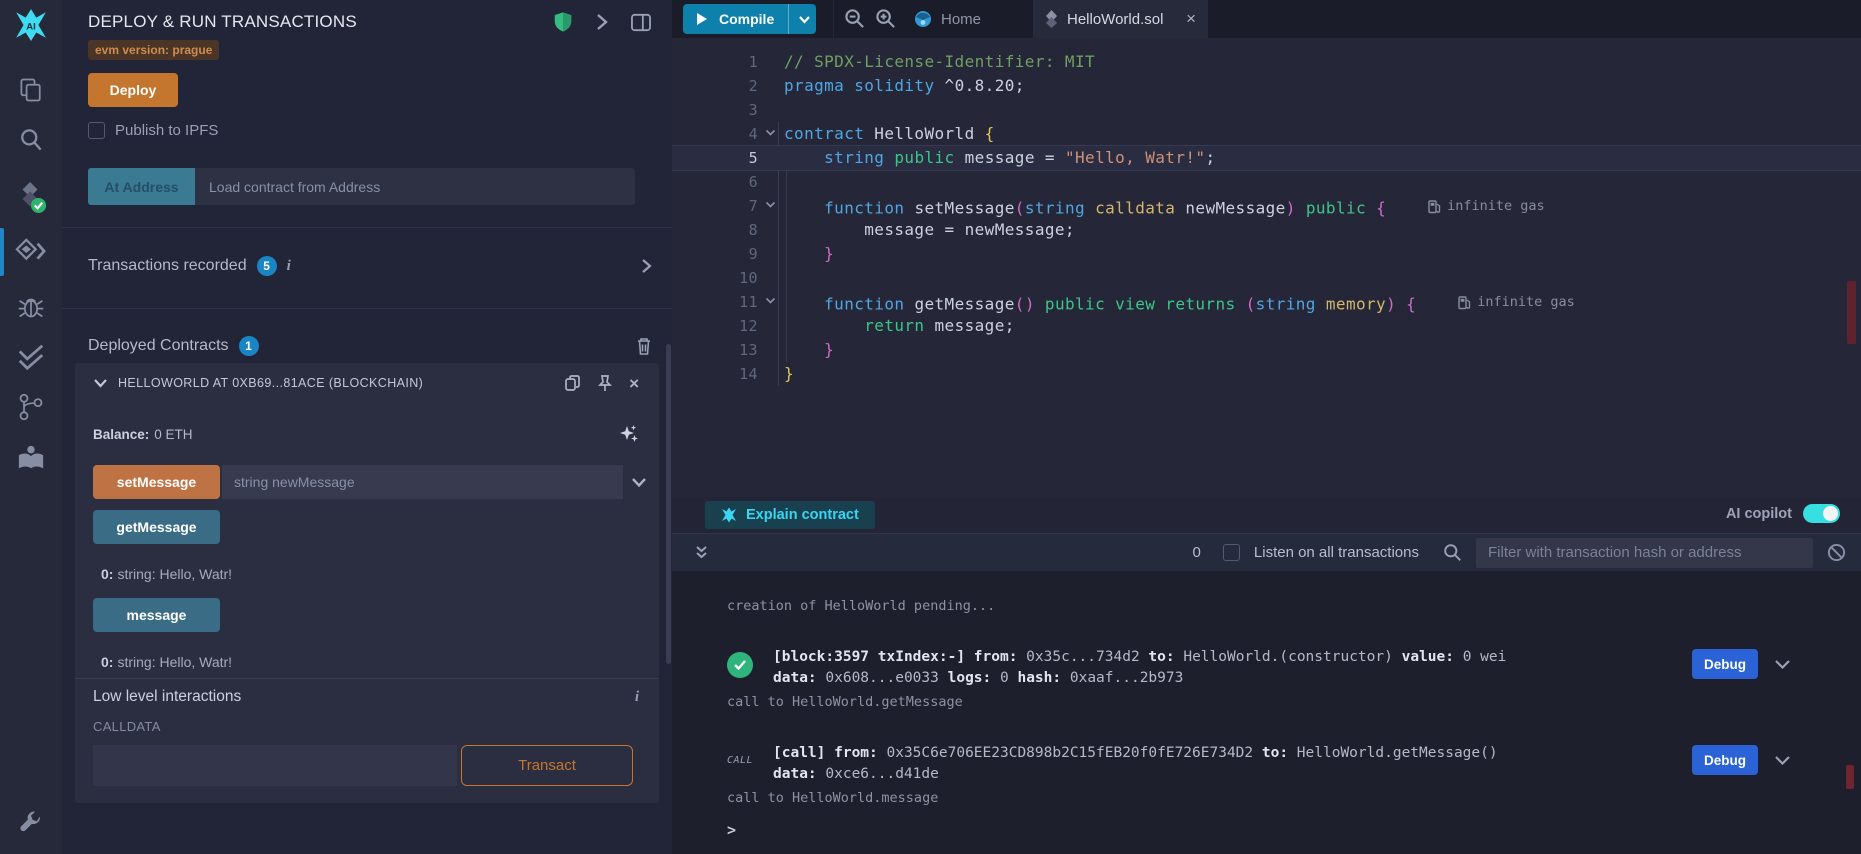  Describe the element at coordinates (563, 22) in the screenshot. I see `shield-icon` at that location.